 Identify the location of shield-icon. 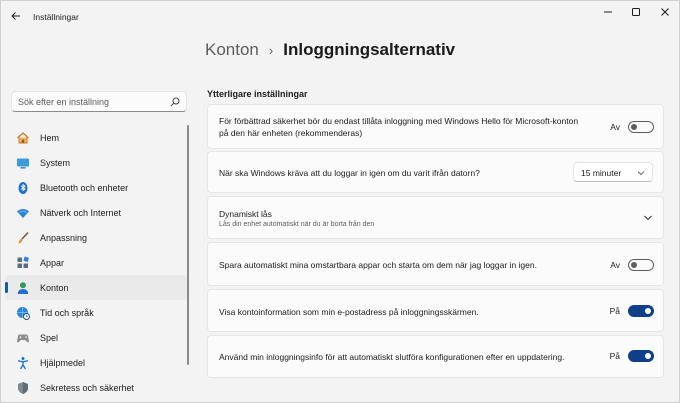
(23, 388).